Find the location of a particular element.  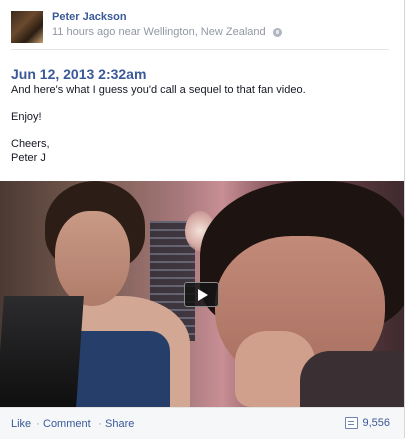

post-date: Jun 12, 2013 2:32am is located at coordinates (79, 74).